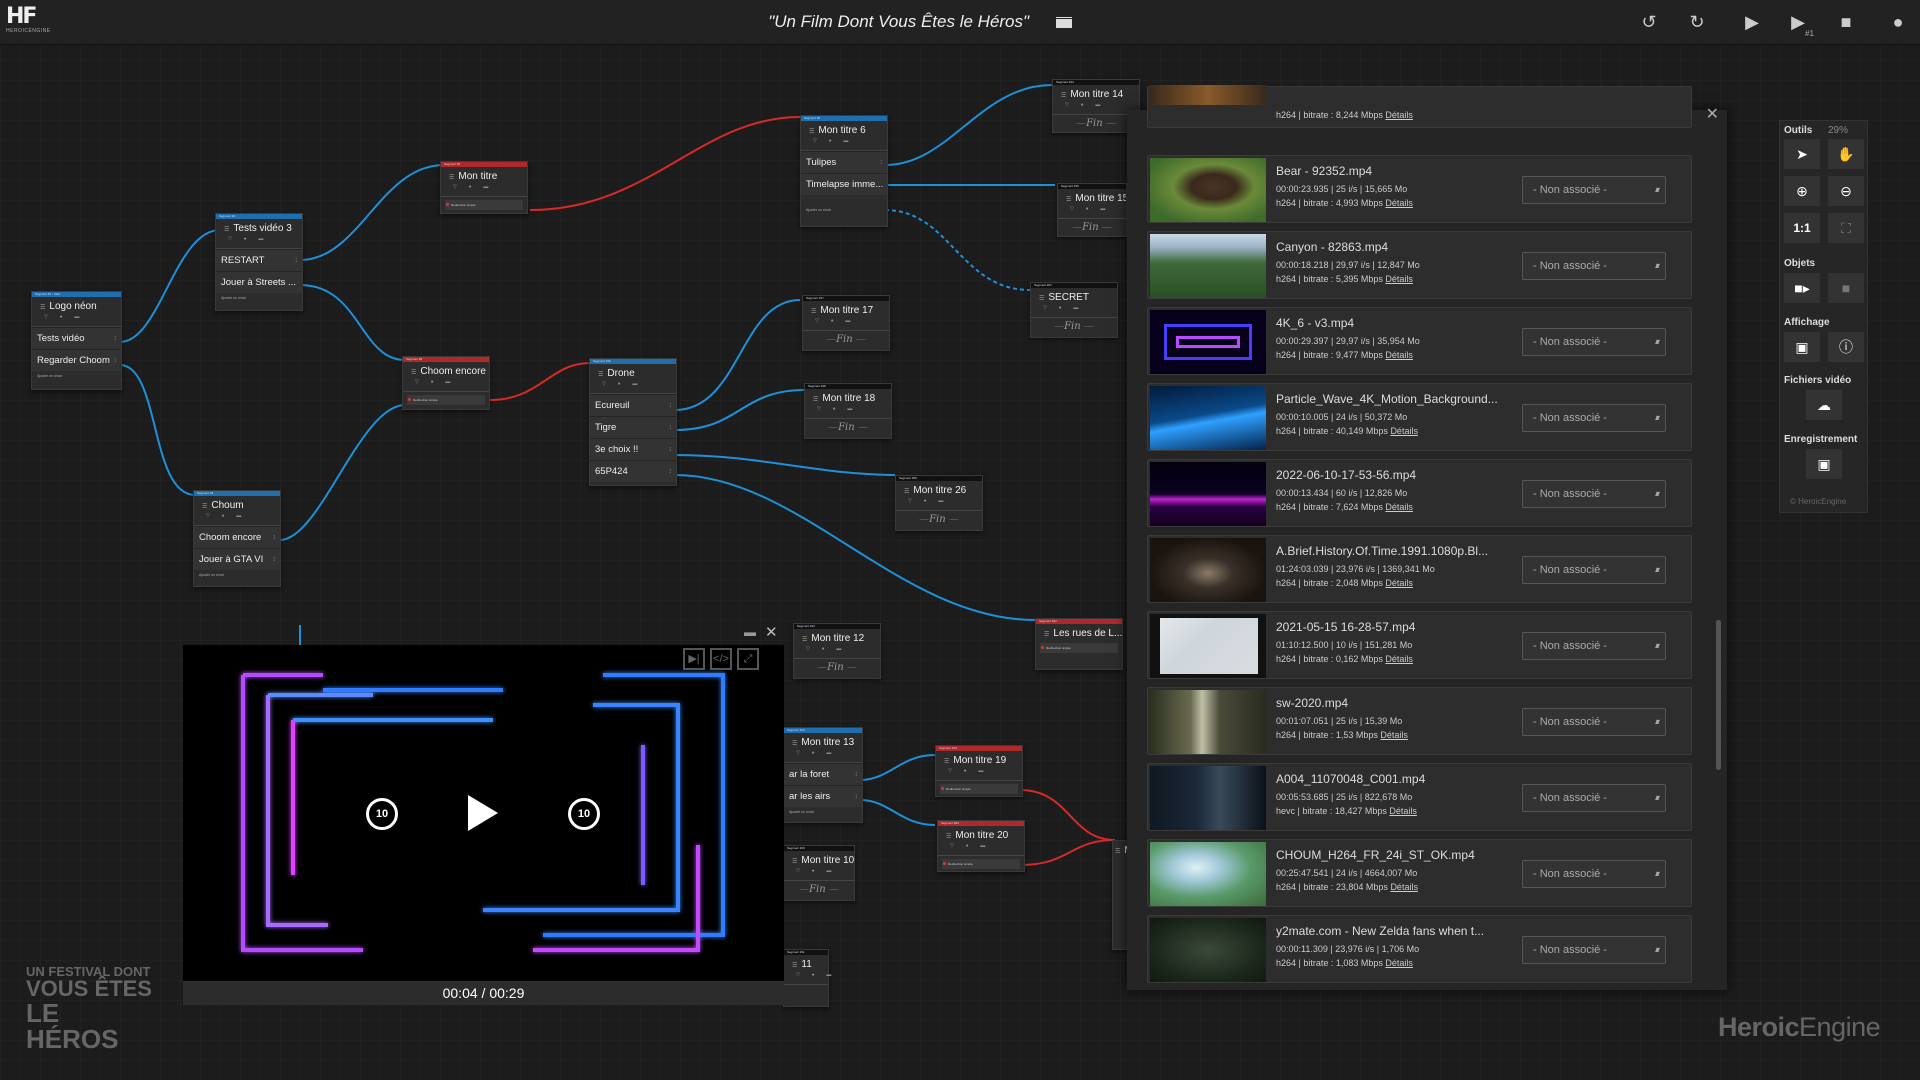 This screenshot has height=1080, width=1920. What do you see at coordinates (837, 637) in the screenshot?
I see `node-title: Mon titre 12` at bounding box center [837, 637].